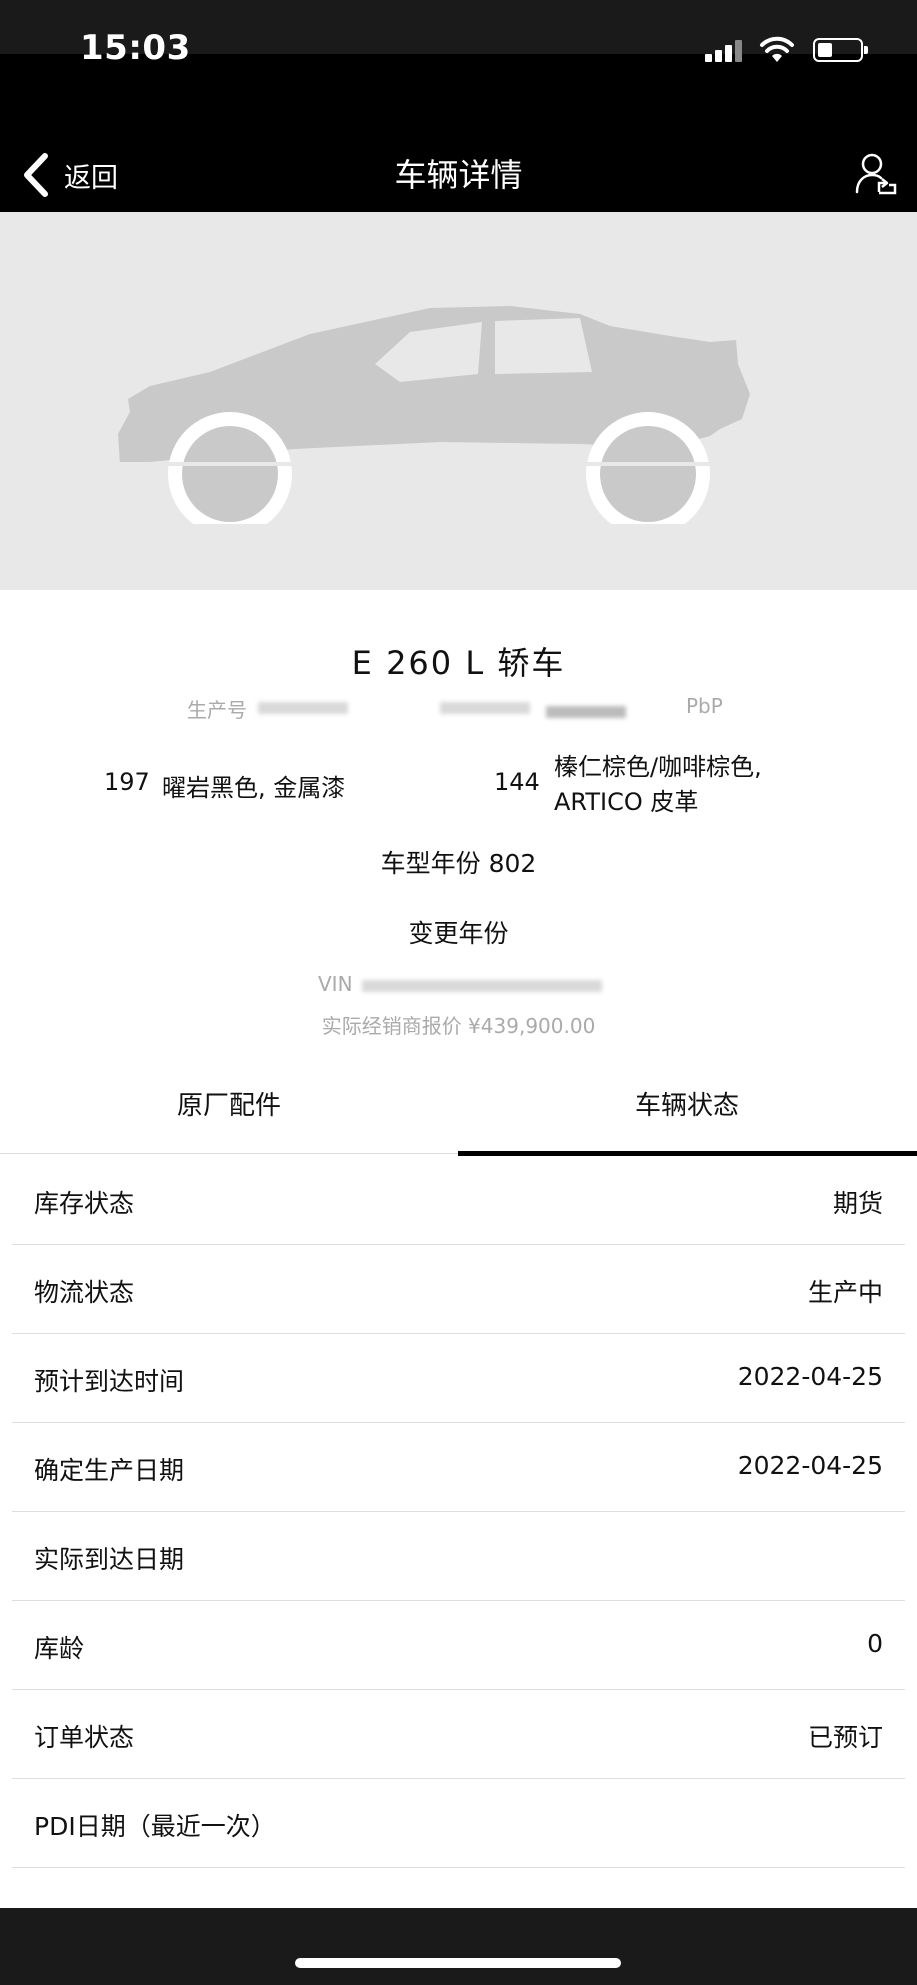  Describe the element at coordinates (458, 1734) in the screenshot. I see `list-item: 订单状态 已预订` at that location.